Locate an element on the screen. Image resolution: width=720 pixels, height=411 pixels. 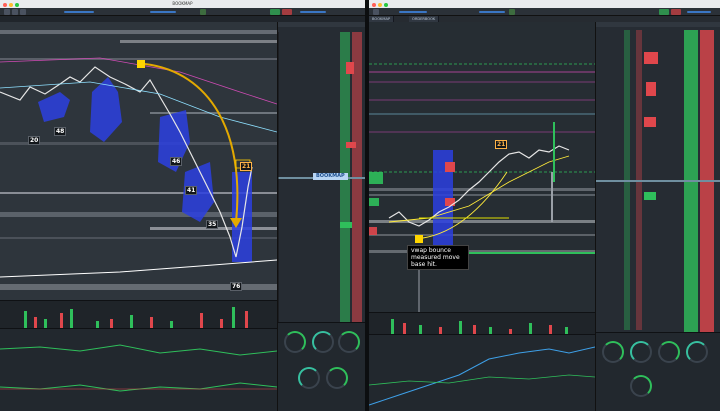
bookmap-brand-label: BOOKMAP is located at coordinates (330, 176).